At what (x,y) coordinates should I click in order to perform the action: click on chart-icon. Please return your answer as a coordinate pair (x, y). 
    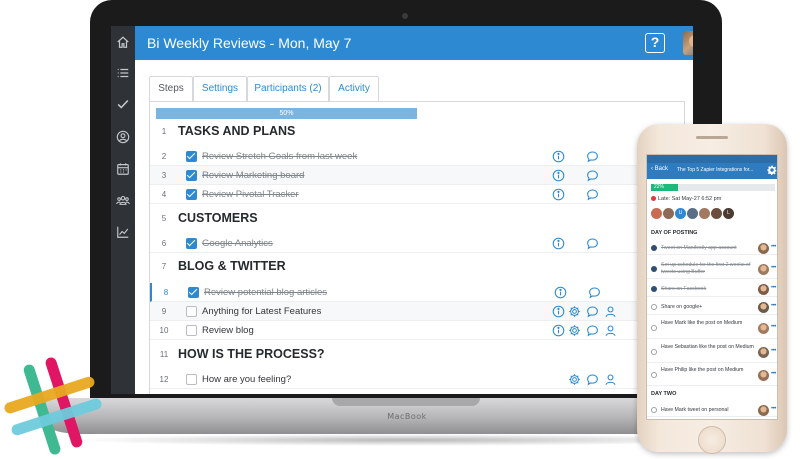
    Looking at the image, I should click on (123, 232).